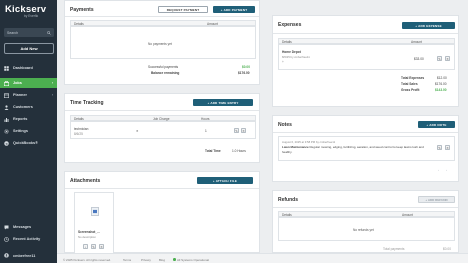  I want to click on time-tracking-title: Time Tracking, so click(87, 103).